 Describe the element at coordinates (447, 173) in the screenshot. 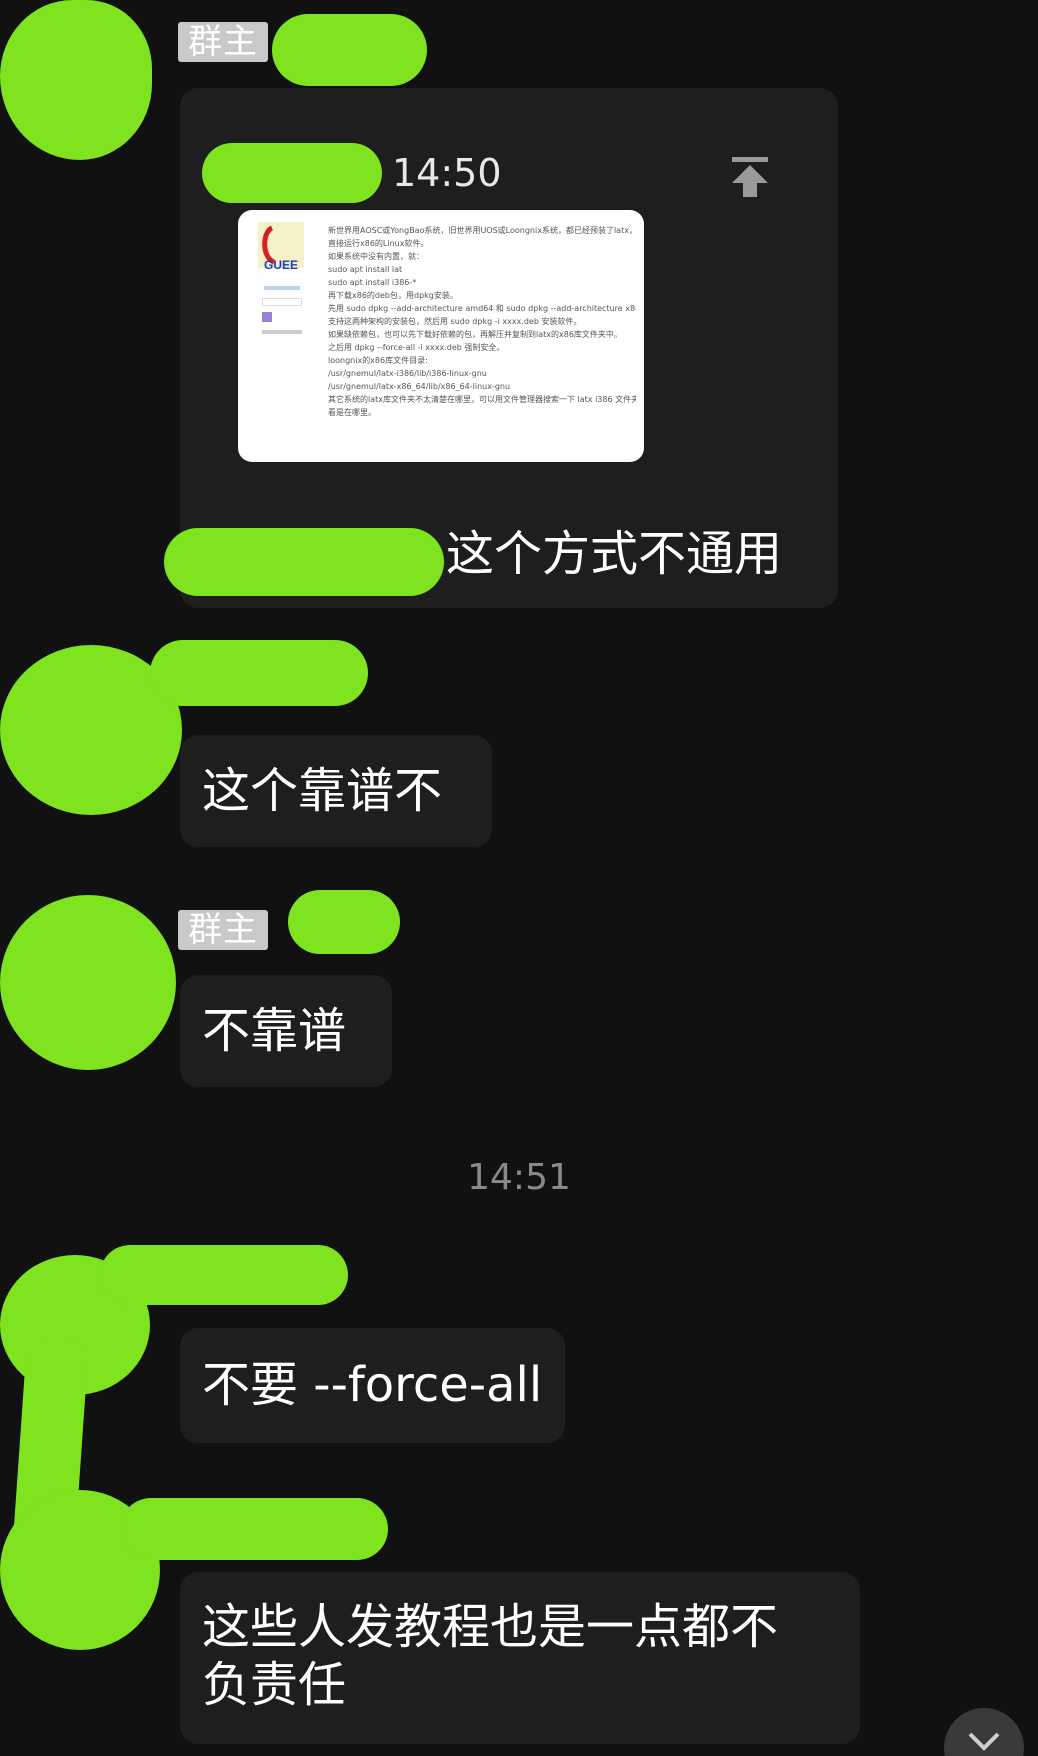

I see `quote-time: 14:50` at that location.